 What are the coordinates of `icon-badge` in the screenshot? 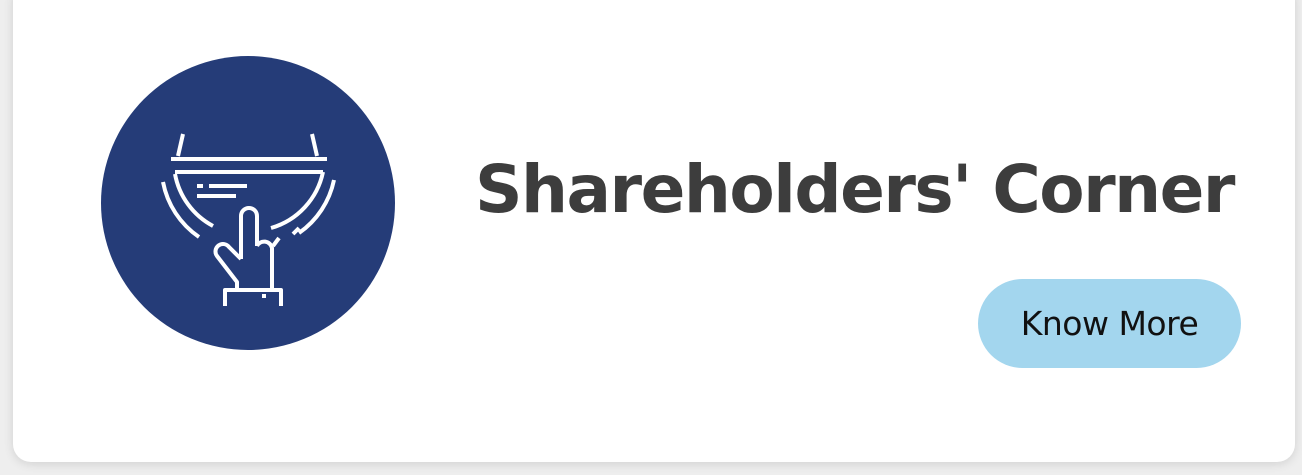 It's located at (248, 203).